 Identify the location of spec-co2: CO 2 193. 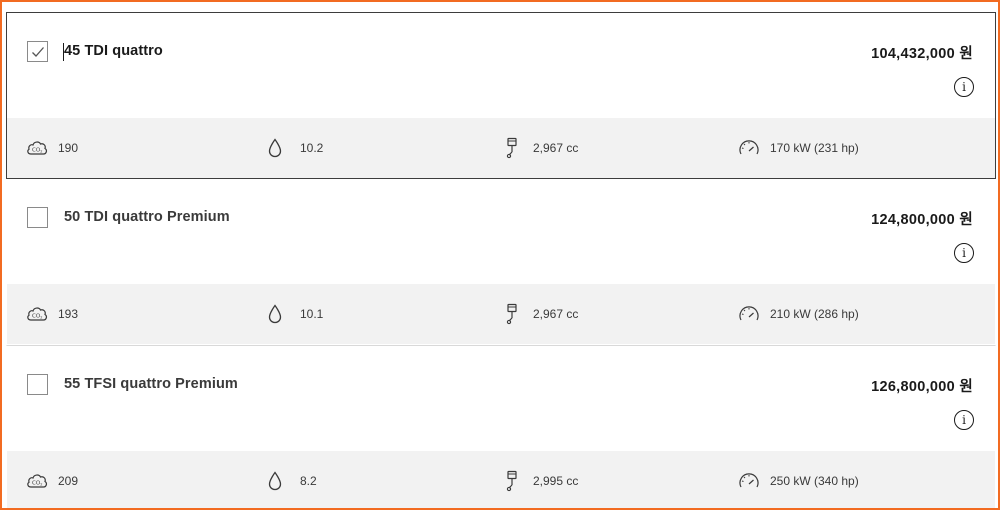
(52, 314).